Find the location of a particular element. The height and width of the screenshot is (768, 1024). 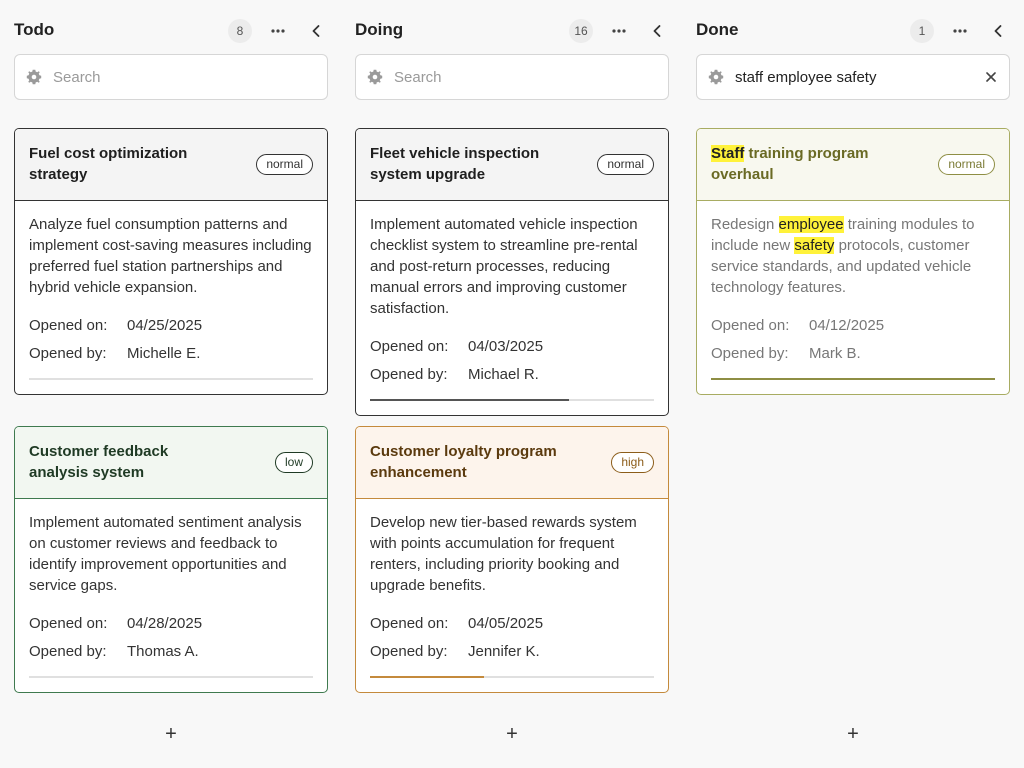

column-title: Doing is located at coordinates (379, 29).